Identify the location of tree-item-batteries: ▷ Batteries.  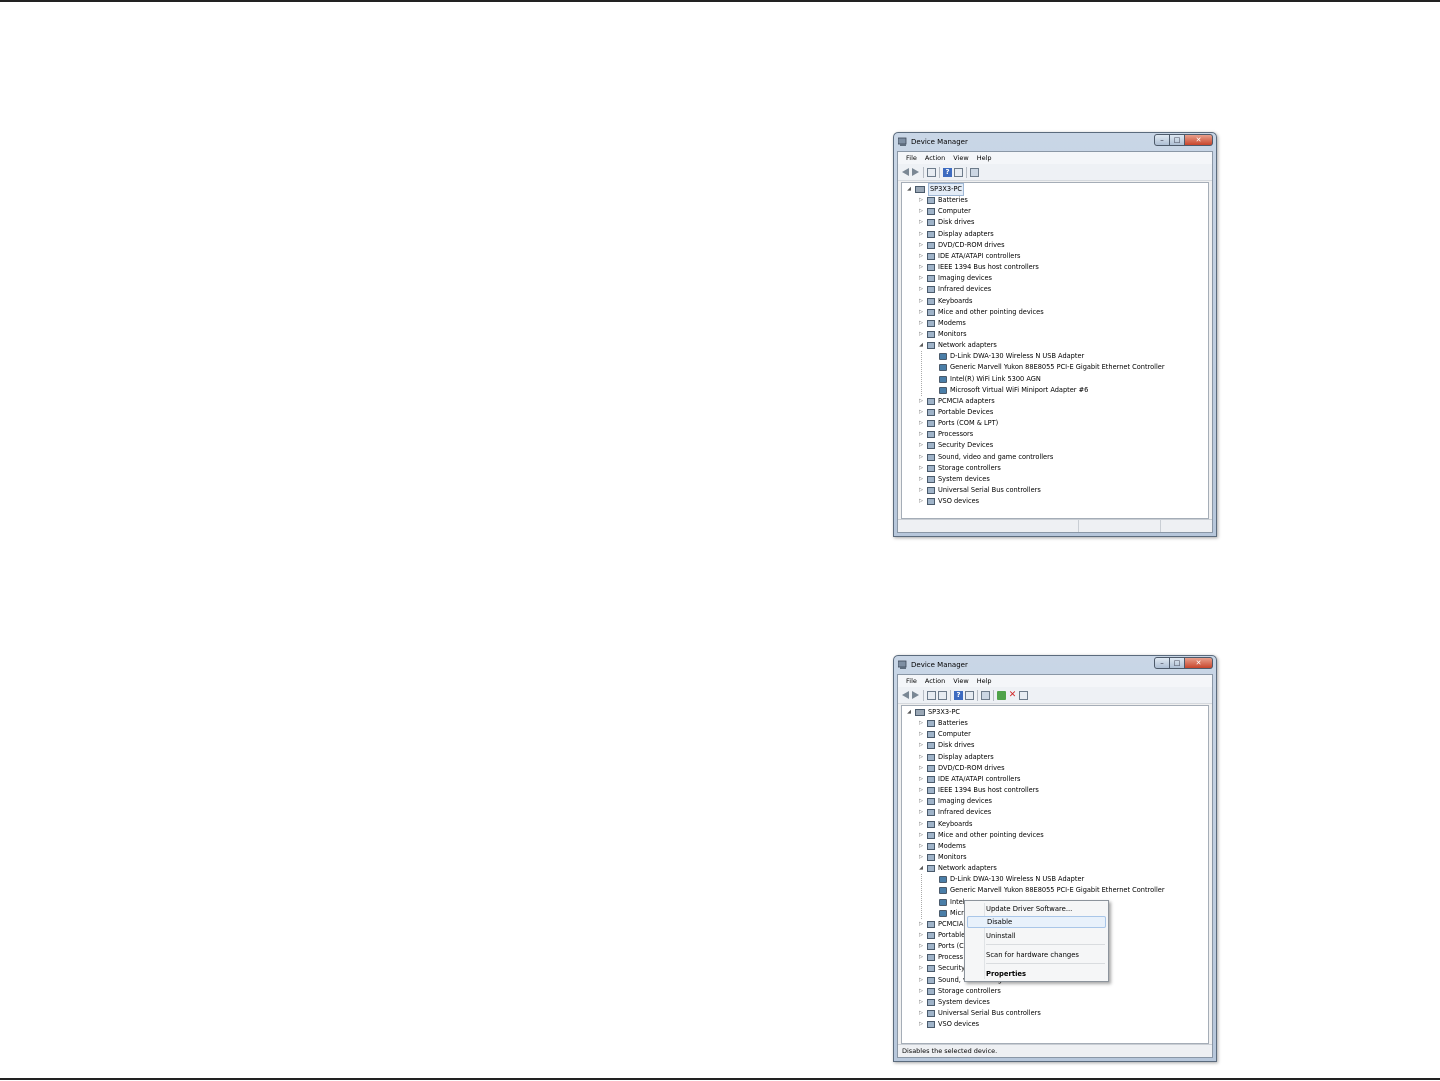
(943, 723).